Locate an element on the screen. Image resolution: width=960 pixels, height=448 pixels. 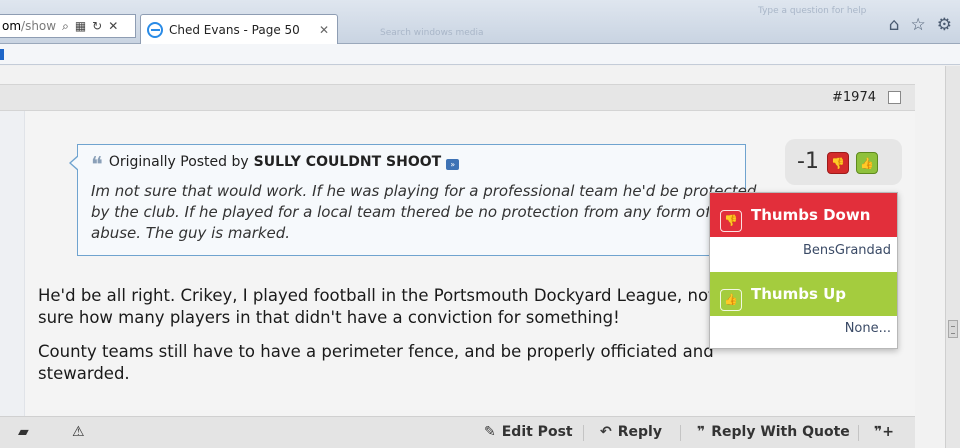
favorites-star-icon: ☆ is located at coordinates (918, 25).